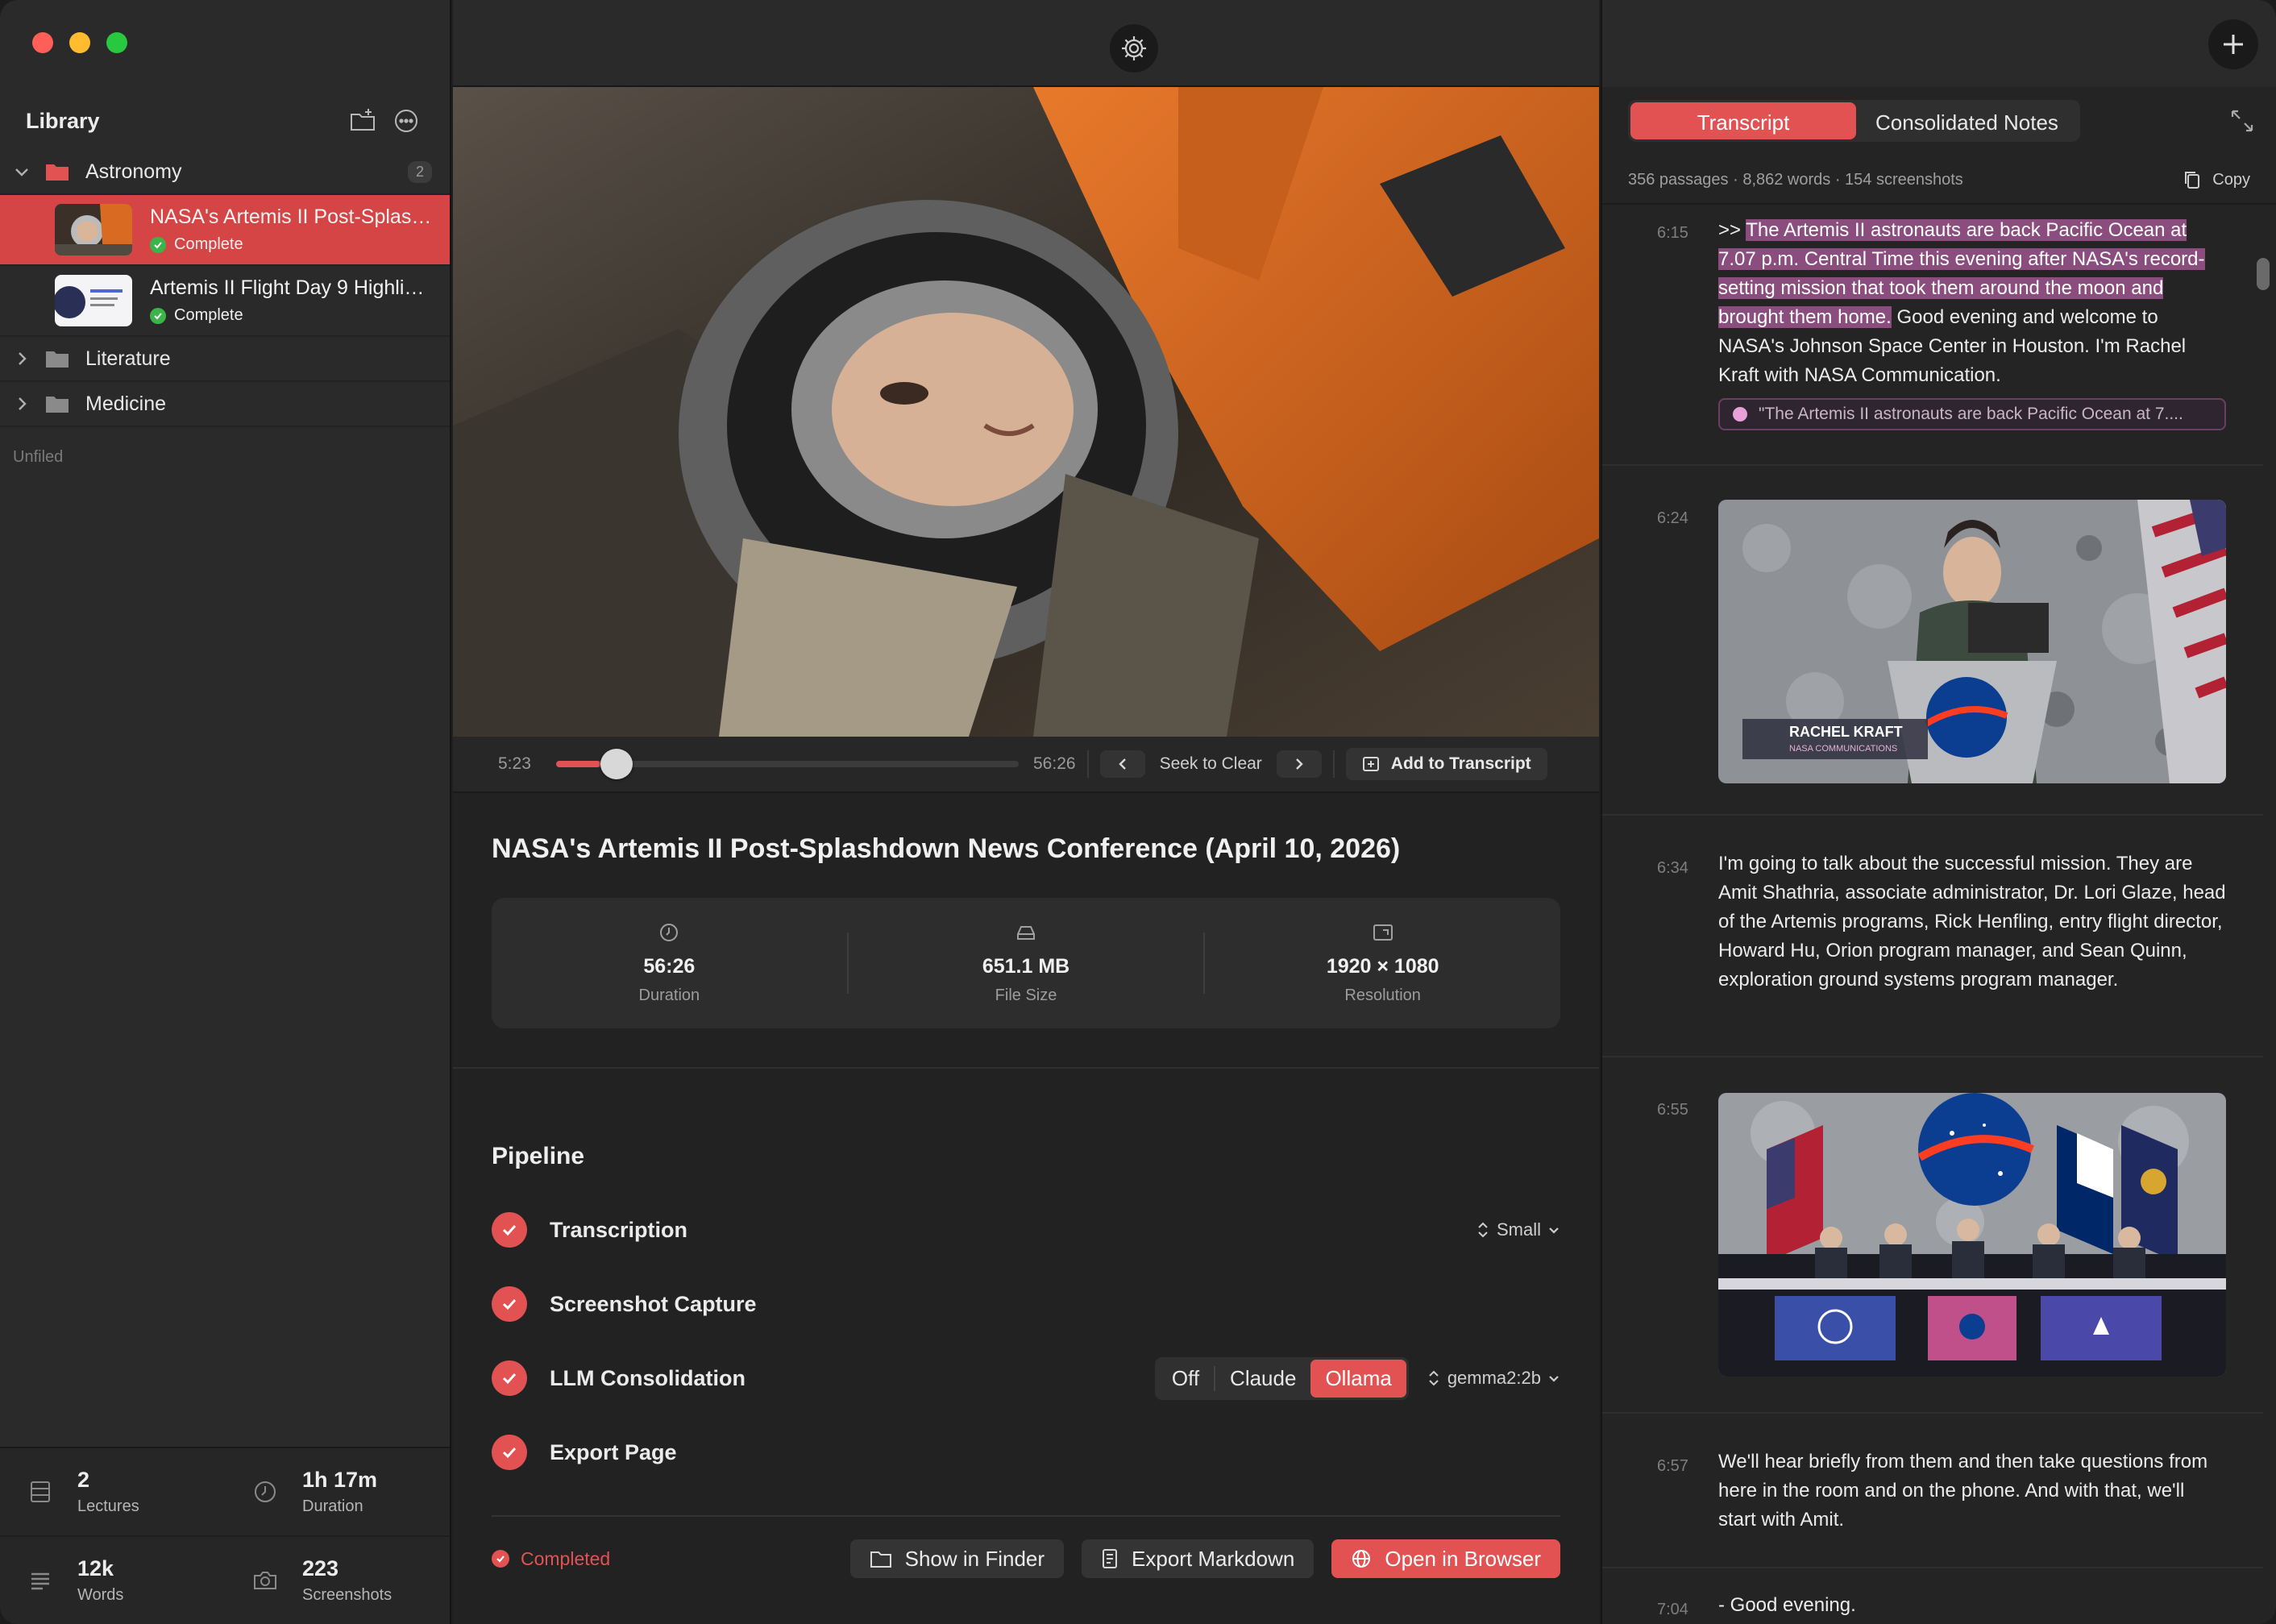 This screenshot has width=2276, height=1624. What do you see at coordinates (116, 42) in the screenshot?
I see `zoom-window-button` at bounding box center [116, 42].